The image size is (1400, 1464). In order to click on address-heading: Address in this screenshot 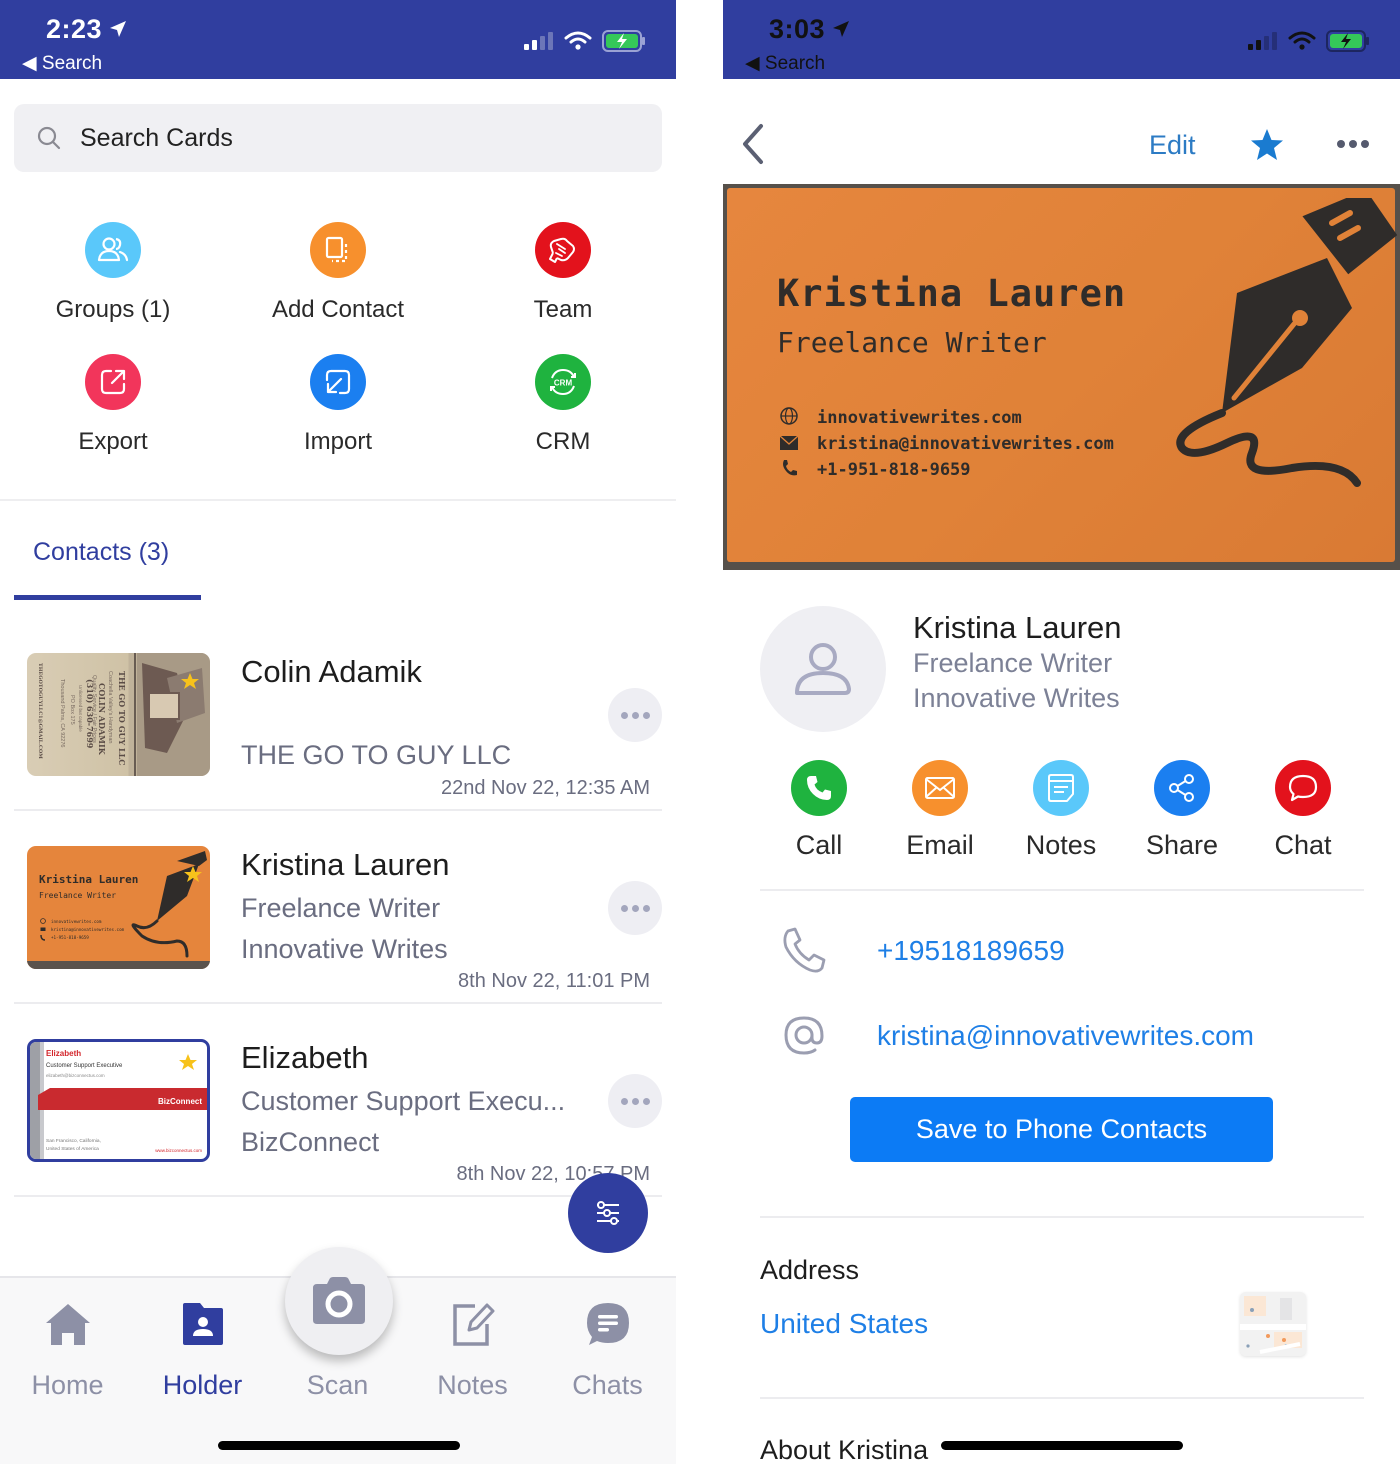, I will do `click(810, 1270)`.